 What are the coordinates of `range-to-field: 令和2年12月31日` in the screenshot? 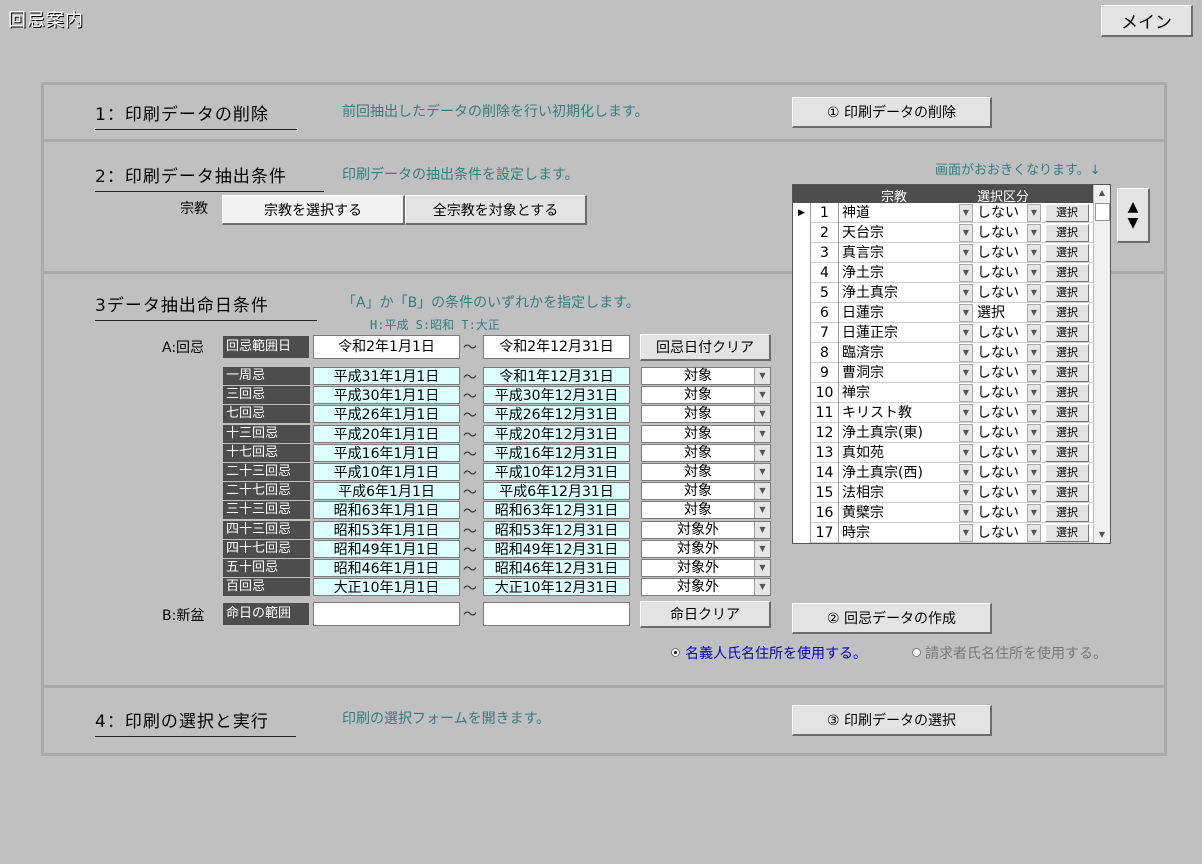 It's located at (556, 347).